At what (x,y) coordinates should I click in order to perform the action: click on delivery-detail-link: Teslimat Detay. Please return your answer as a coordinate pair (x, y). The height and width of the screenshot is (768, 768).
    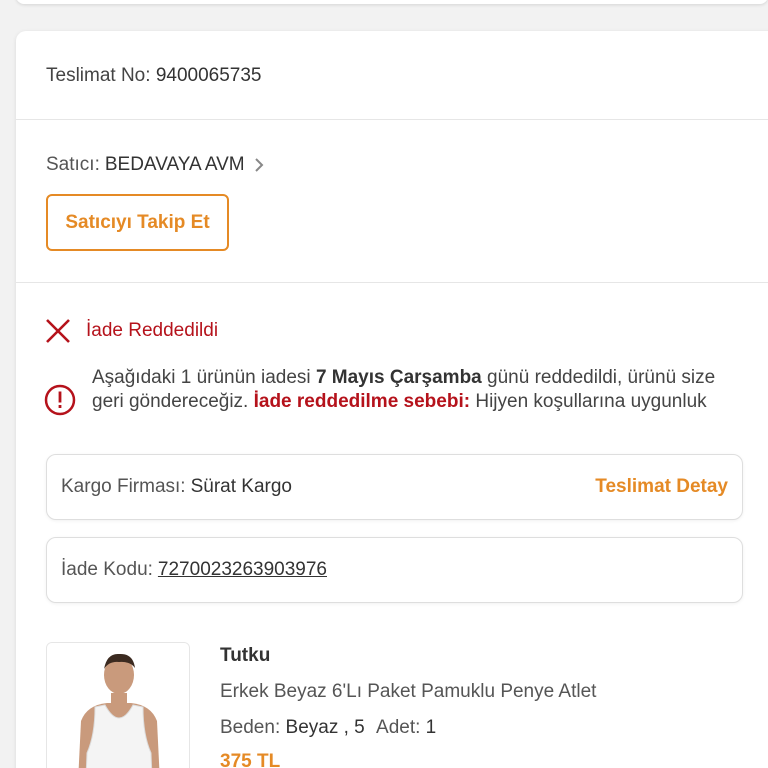
    Looking at the image, I should click on (661, 487).